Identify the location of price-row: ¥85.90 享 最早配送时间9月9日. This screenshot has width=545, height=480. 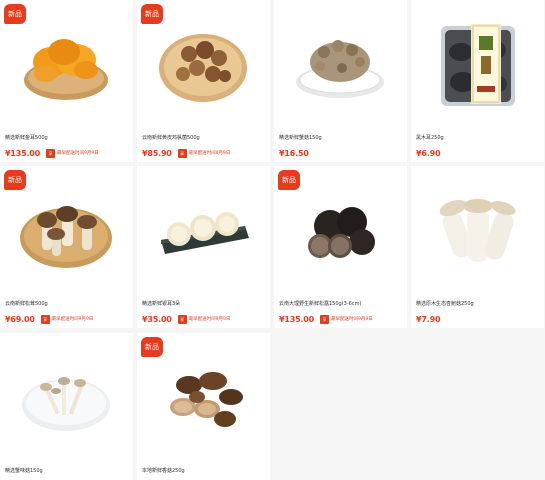
(205, 153).